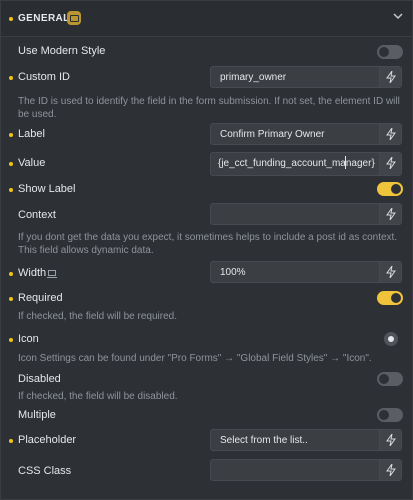 Image resolution: width=413 pixels, height=500 pixels. What do you see at coordinates (32, 273) in the screenshot?
I see `width-label: Width` at bounding box center [32, 273].